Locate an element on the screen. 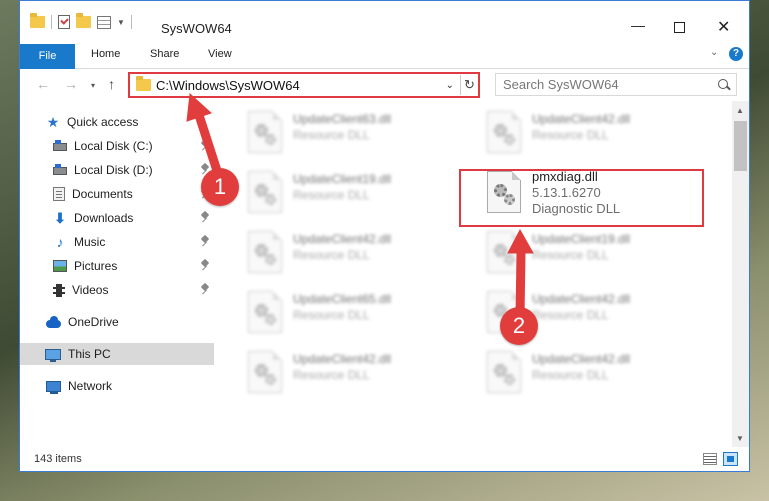 The height and width of the screenshot is (501, 769). window-title: SysWOW64 is located at coordinates (196, 28).